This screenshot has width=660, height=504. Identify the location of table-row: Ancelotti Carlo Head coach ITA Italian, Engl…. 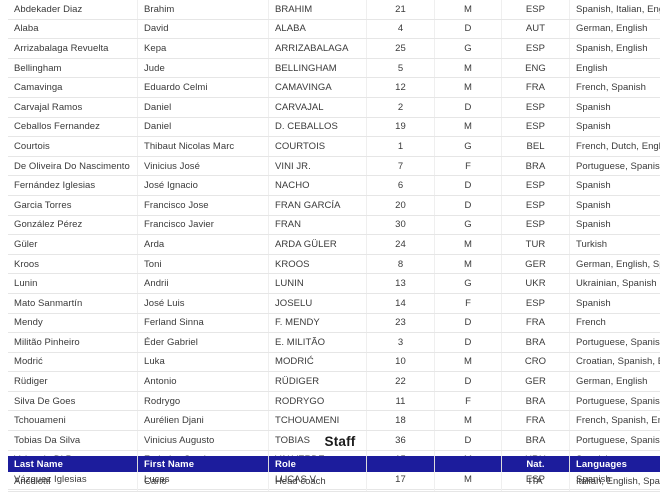
(334, 482).